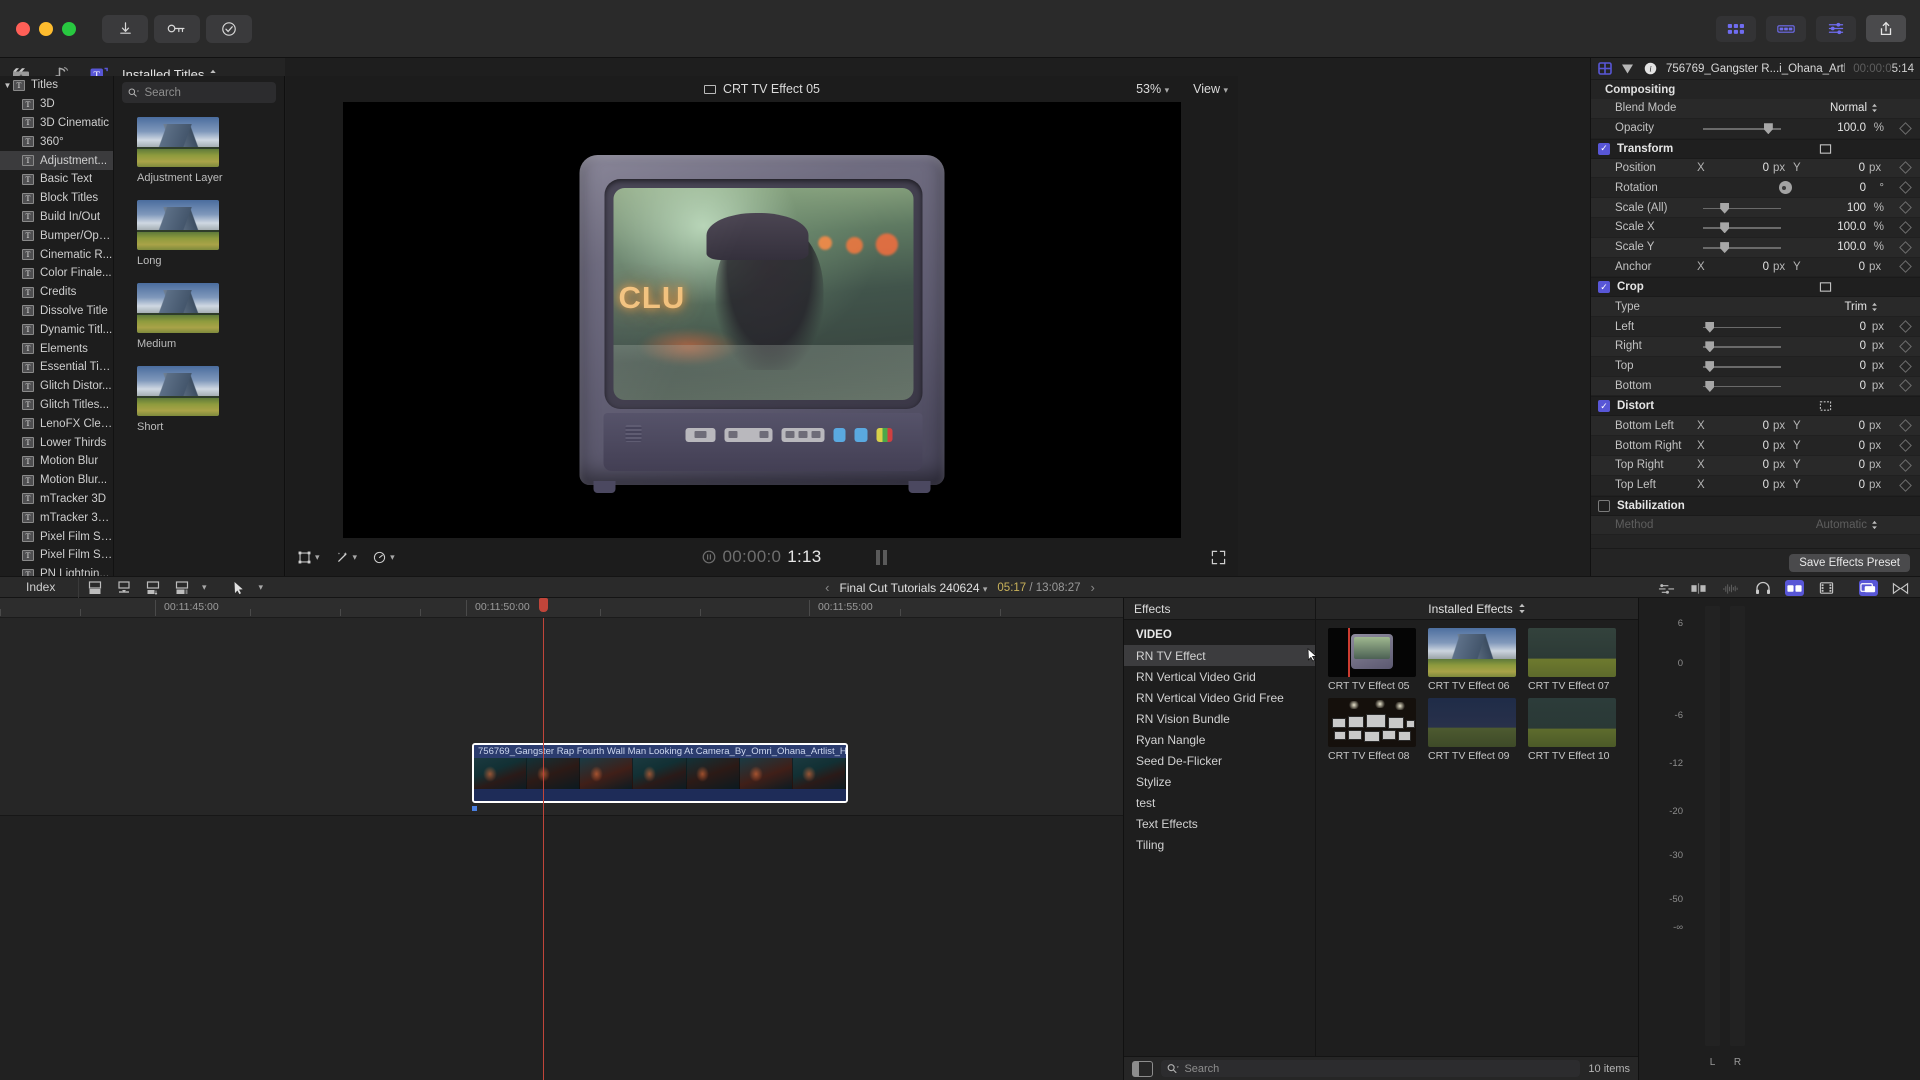 The image size is (1920, 1080). I want to click on effects-source-popup: Installed Effects, so click(1477, 608).